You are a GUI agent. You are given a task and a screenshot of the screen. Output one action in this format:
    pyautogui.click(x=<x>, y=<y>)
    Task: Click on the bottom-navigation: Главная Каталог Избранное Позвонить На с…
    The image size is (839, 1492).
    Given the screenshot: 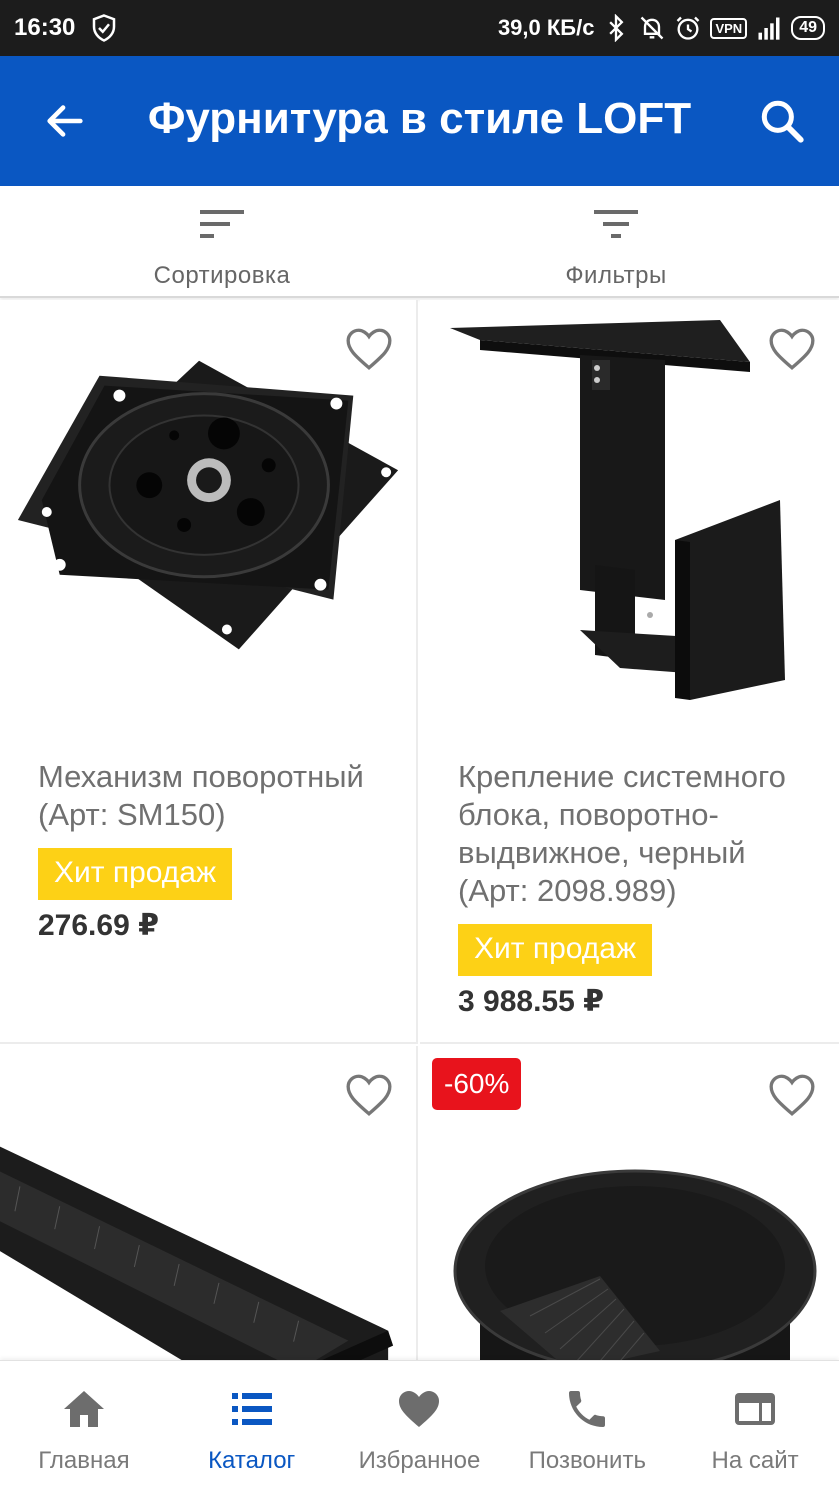 What is the action you would take?
    pyautogui.click(x=419, y=1426)
    